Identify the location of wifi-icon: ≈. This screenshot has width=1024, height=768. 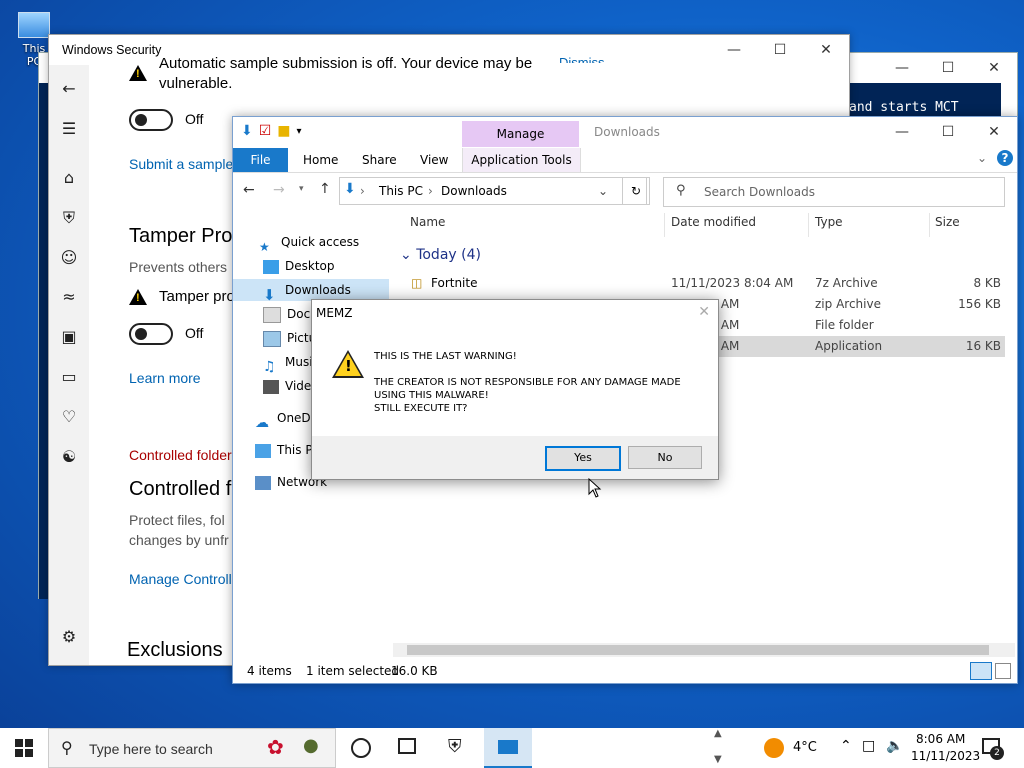
(69, 297).